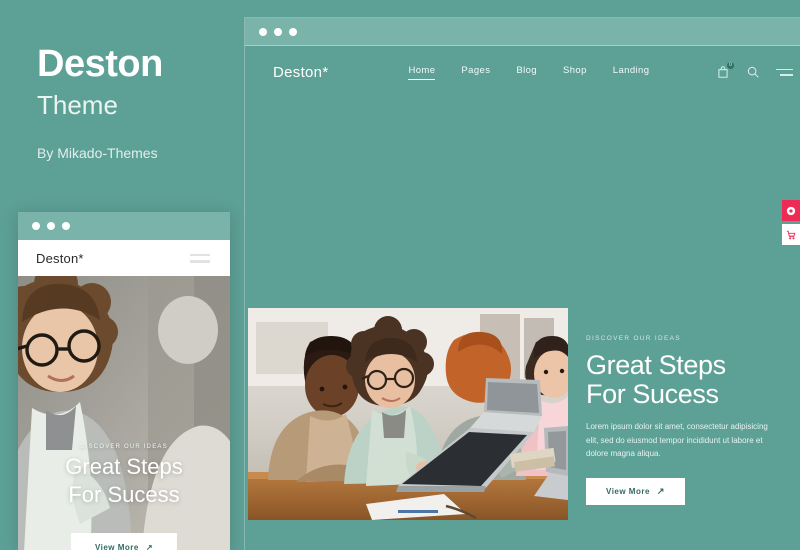 The width and height of the screenshot is (800, 550). I want to click on promo-subtitle: Theme, so click(77, 104).